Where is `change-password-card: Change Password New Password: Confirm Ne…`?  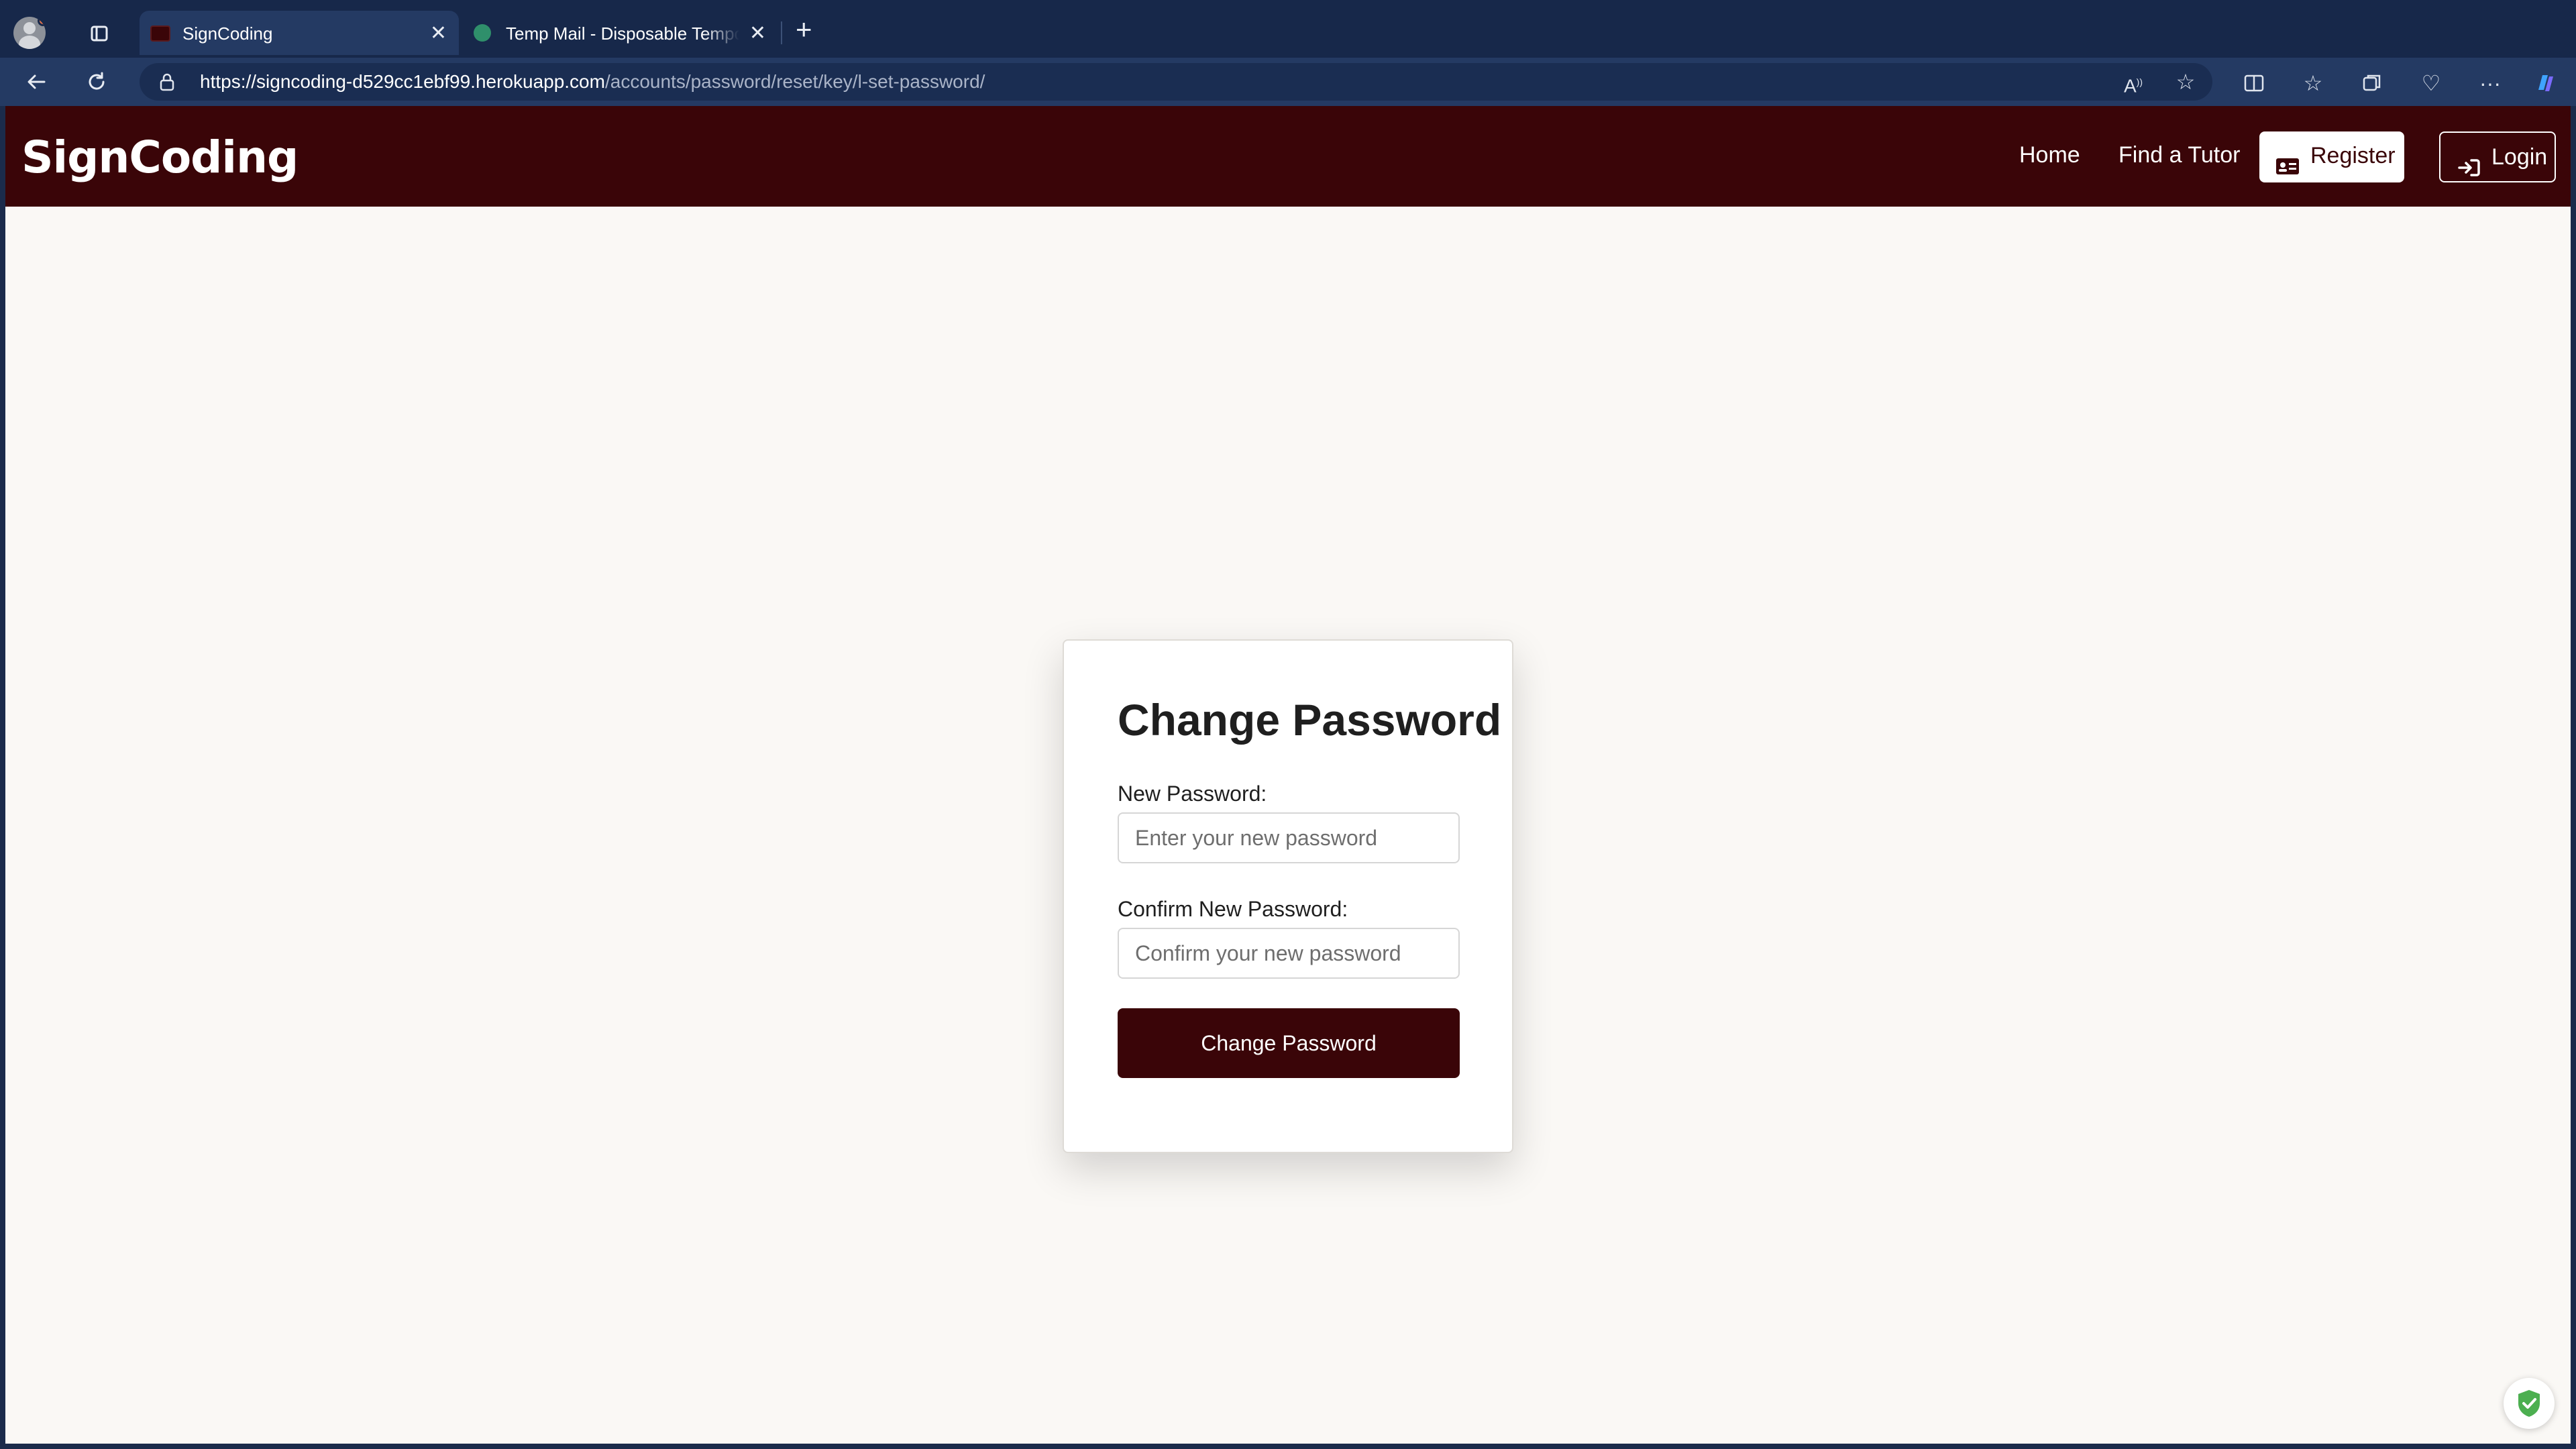 change-password-card: Change Password New Password: Confirm Ne… is located at coordinates (1288, 896).